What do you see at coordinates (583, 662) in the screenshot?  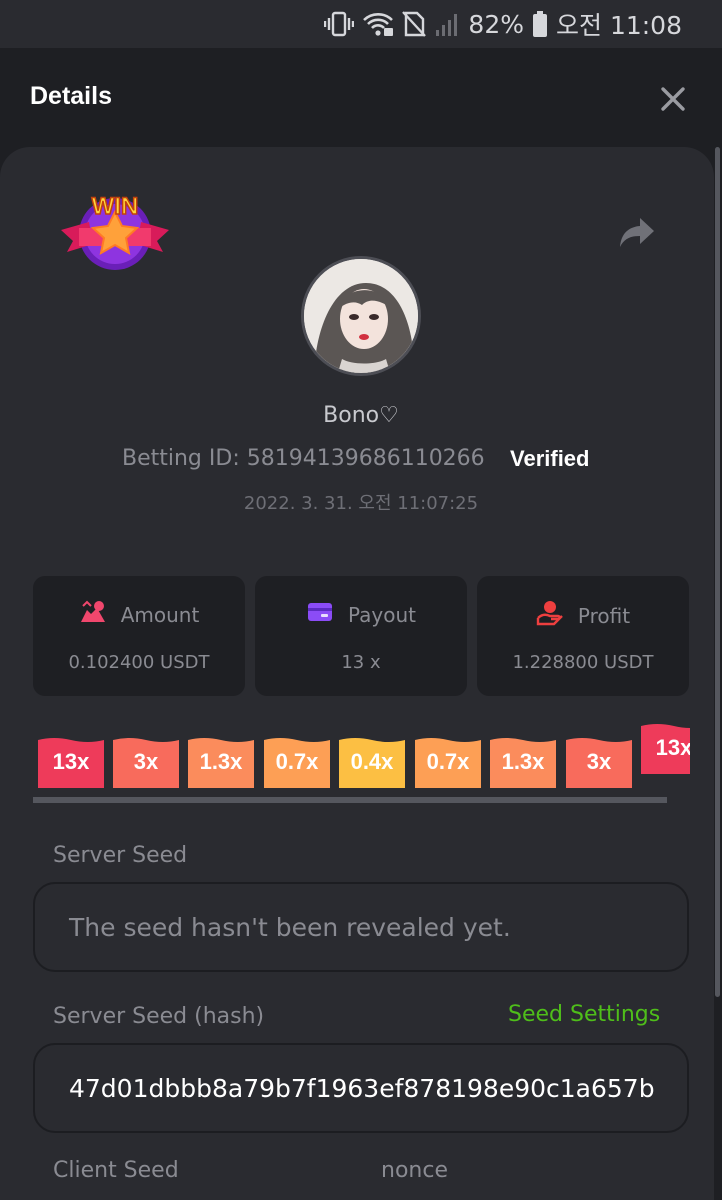 I see `stat-value: 1.228800 USDT` at bounding box center [583, 662].